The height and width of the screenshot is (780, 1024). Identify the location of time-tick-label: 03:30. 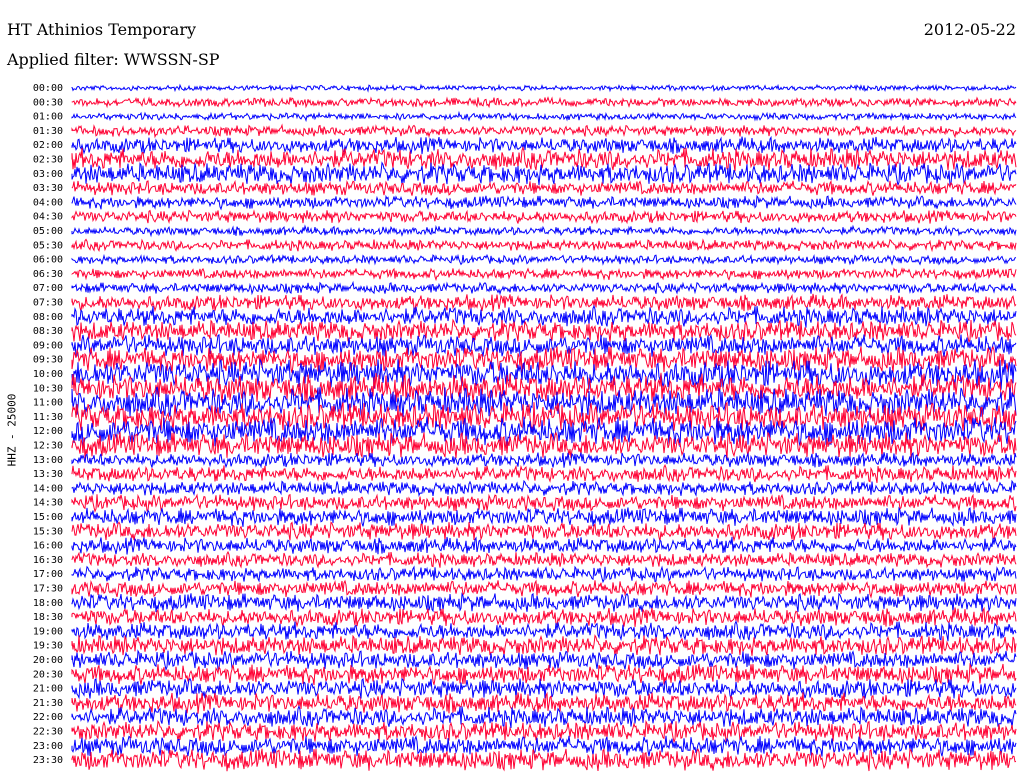
(48, 188).